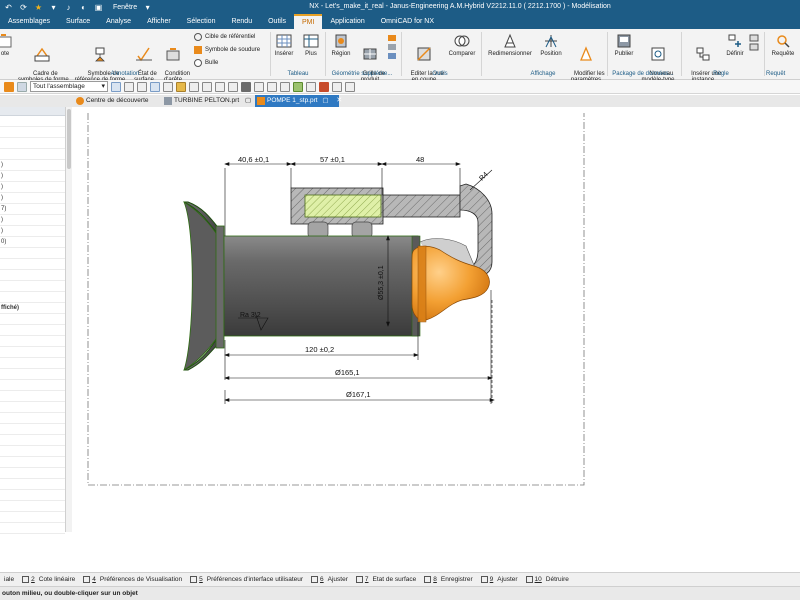  What do you see at coordinates (332, 159) in the screenshot?
I see `dim-top-mid: 57 ±0,1` at bounding box center [332, 159].